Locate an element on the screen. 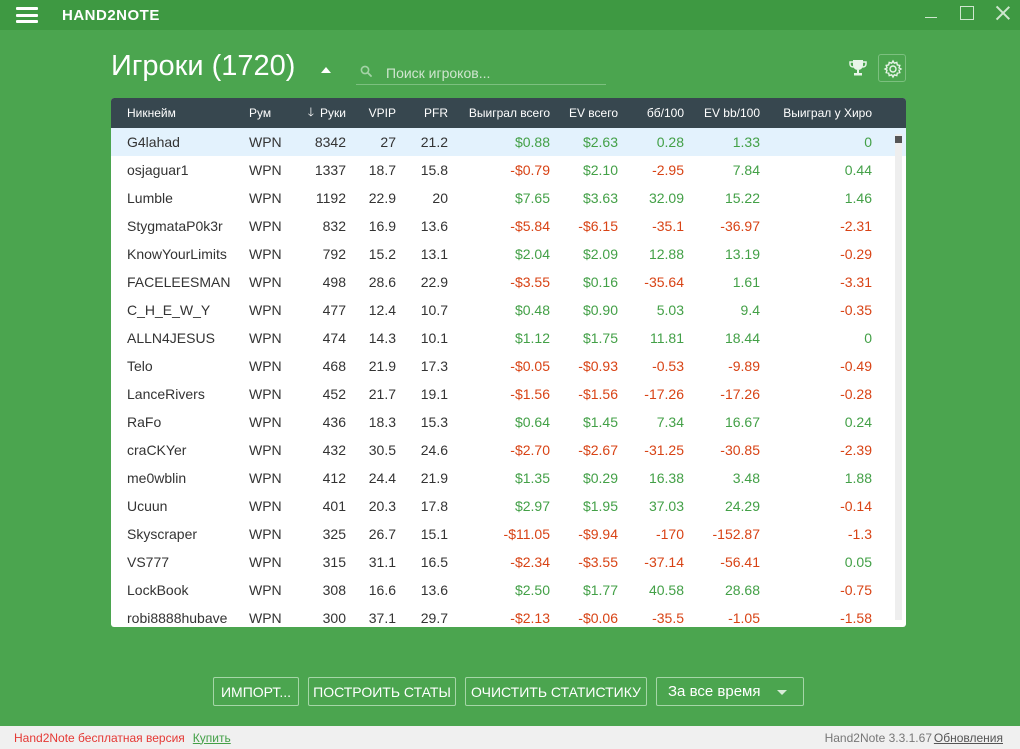 This screenshot has width=1020, height=749. column-header-evbb100: EV bb/100 is located at coordinates (722, 113).